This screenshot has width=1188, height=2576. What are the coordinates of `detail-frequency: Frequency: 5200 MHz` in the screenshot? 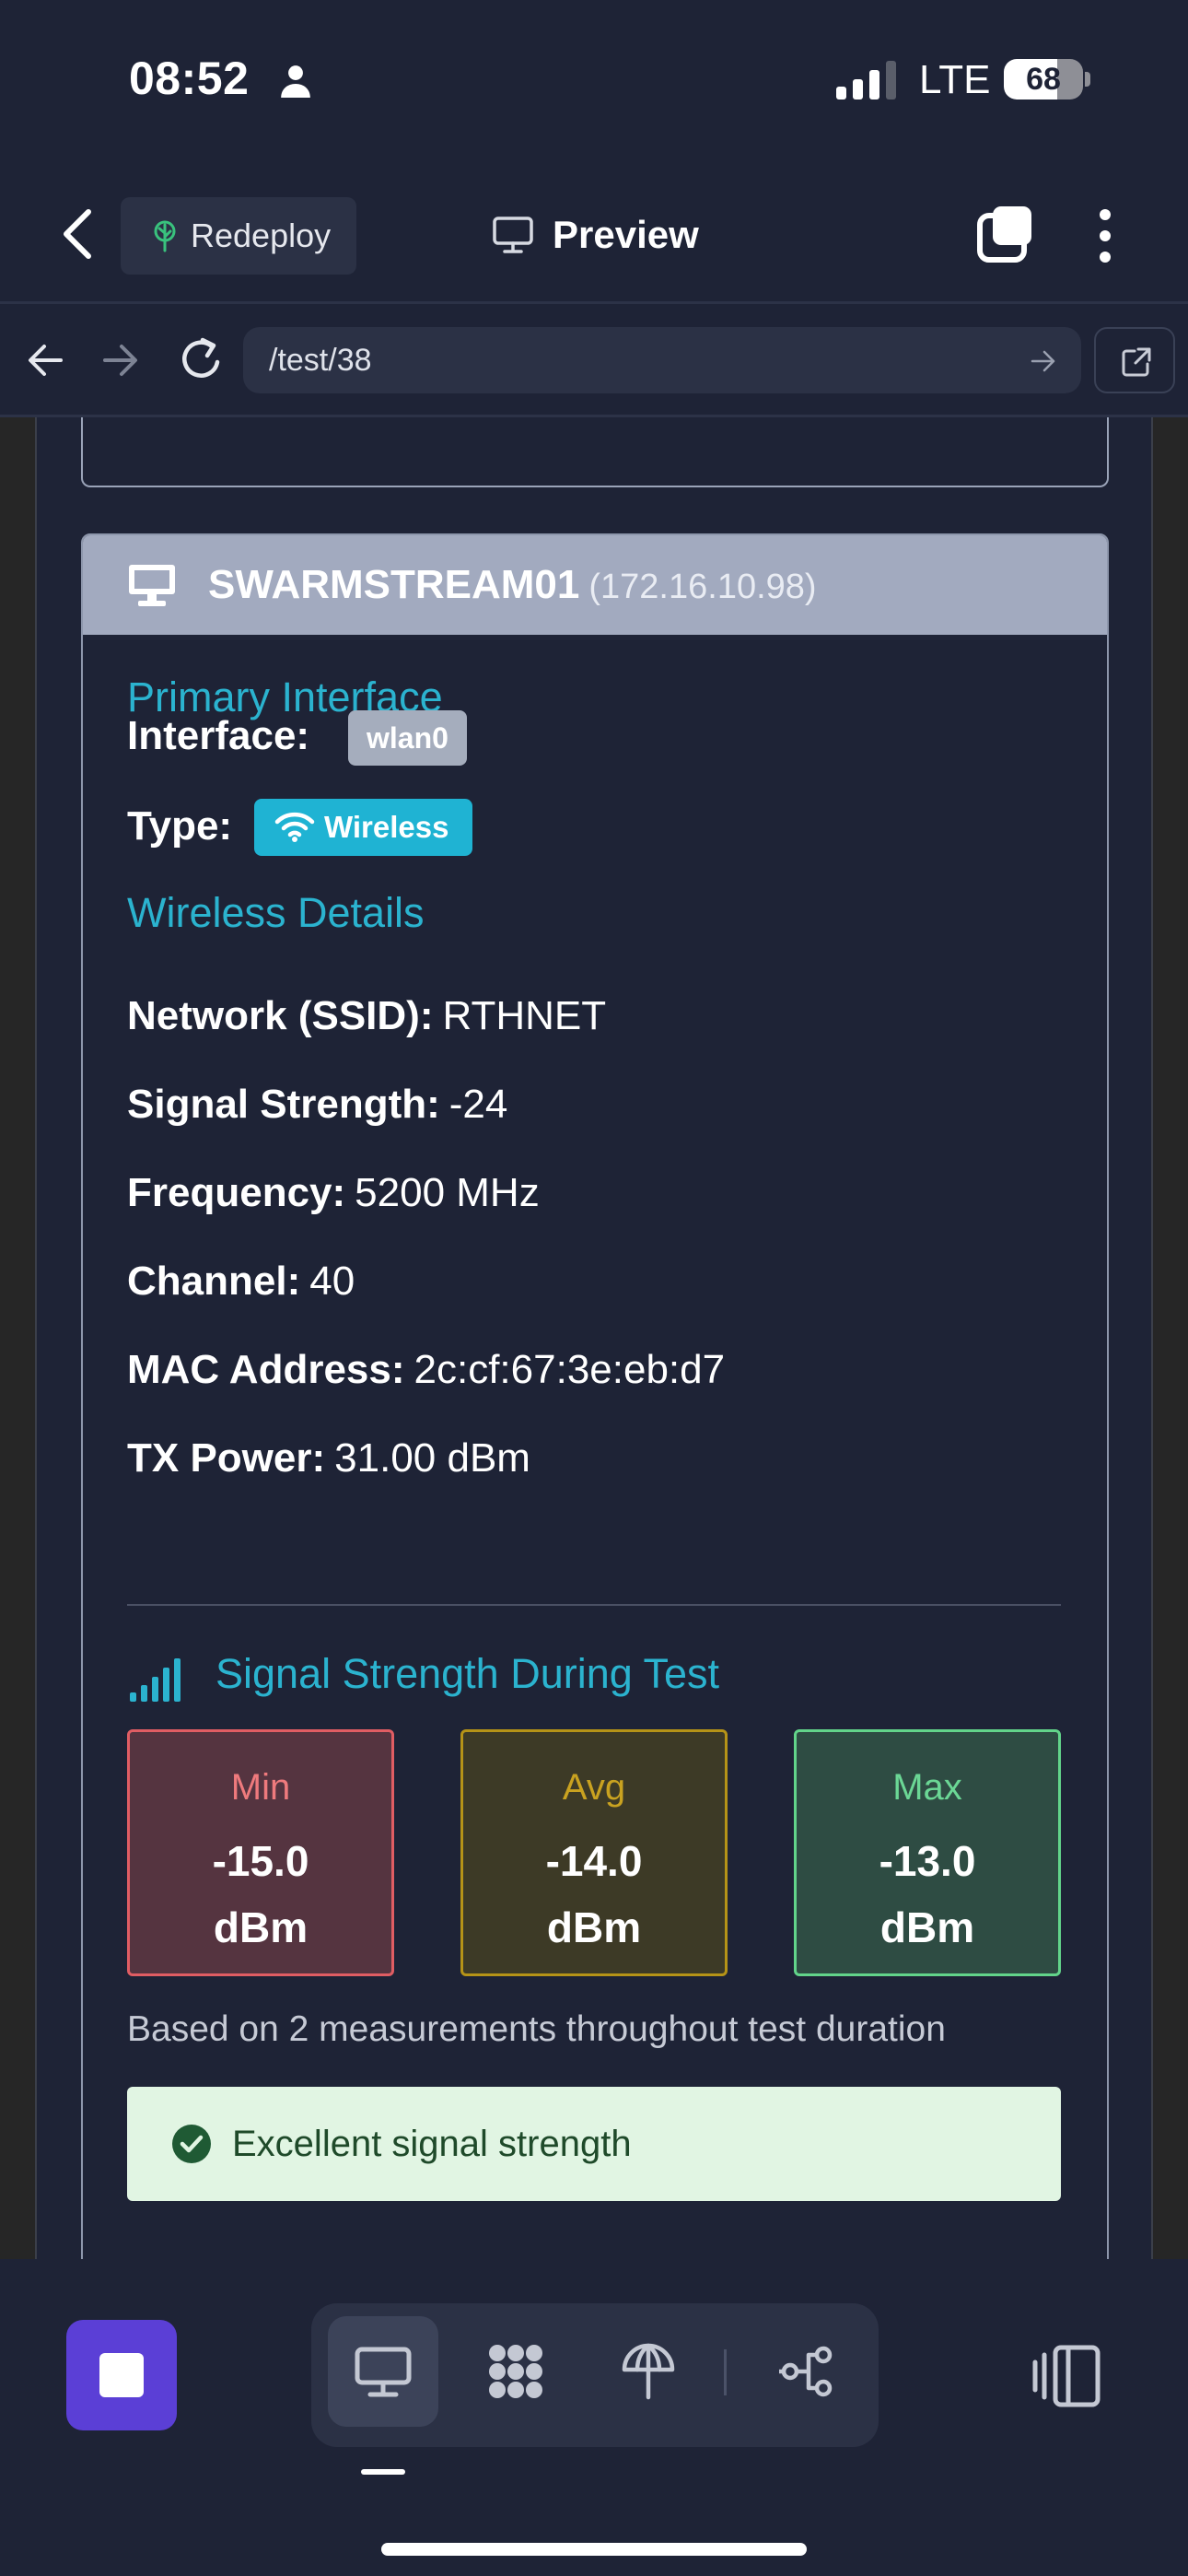 It's located at (333, 1193).